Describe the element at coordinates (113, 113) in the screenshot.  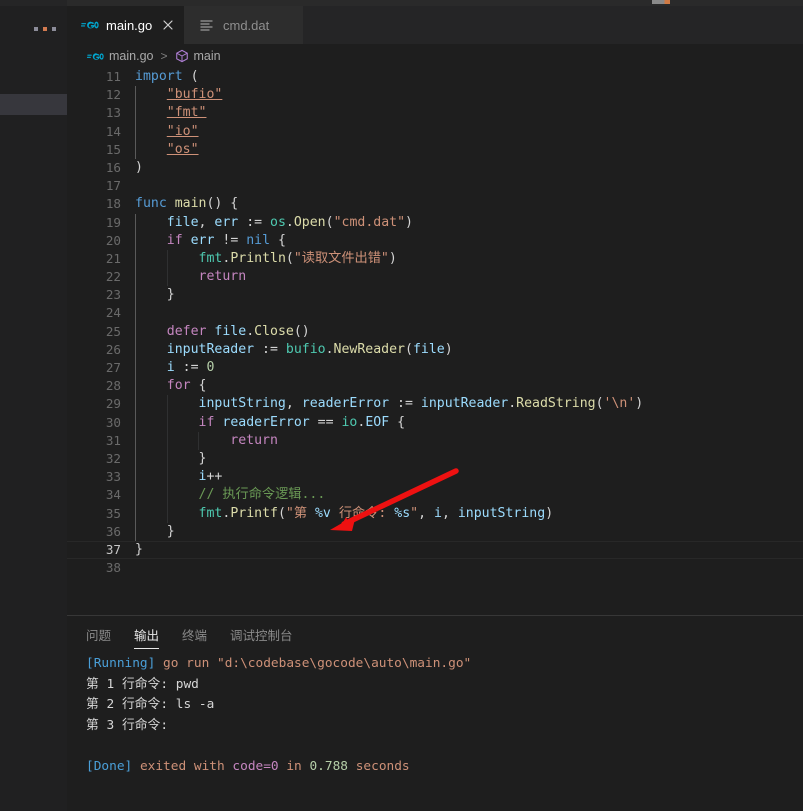
I see `line-number: 13` at that location.